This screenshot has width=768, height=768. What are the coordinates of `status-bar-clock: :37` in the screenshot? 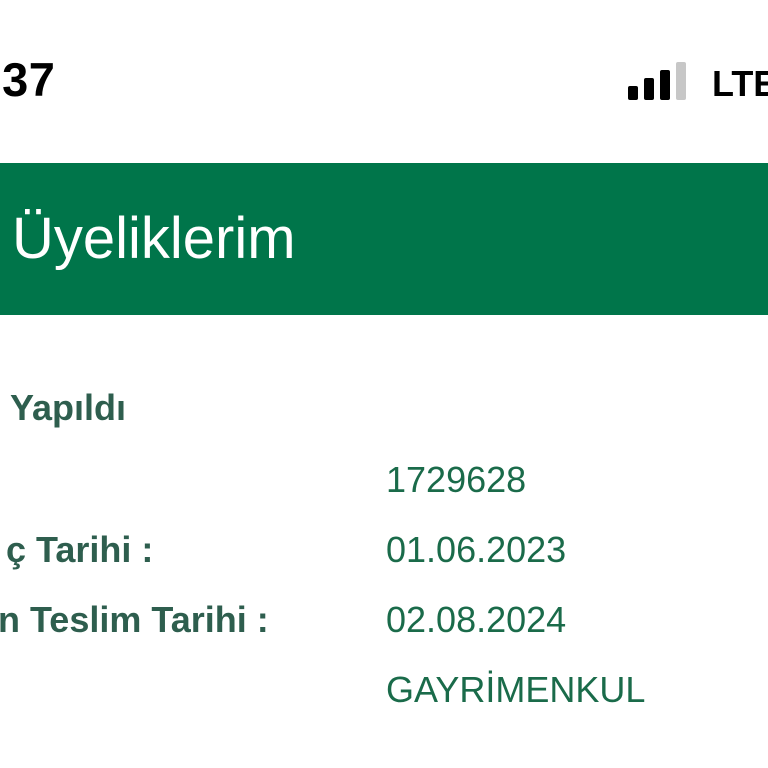 It's located at (28, 79).